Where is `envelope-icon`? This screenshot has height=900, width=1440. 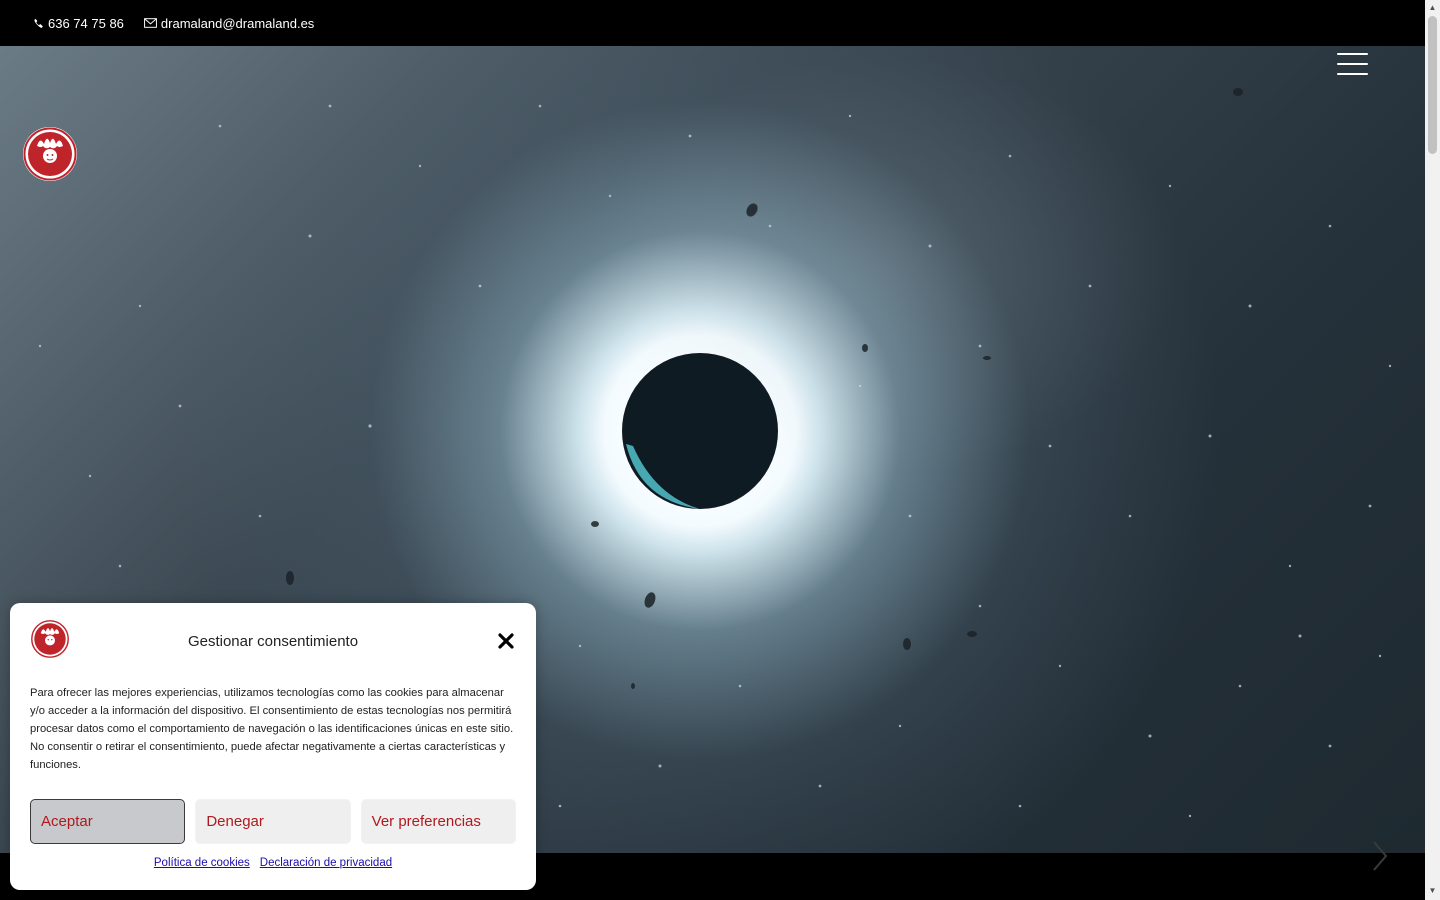
envelope-icon is located at coordinates (150, 23).